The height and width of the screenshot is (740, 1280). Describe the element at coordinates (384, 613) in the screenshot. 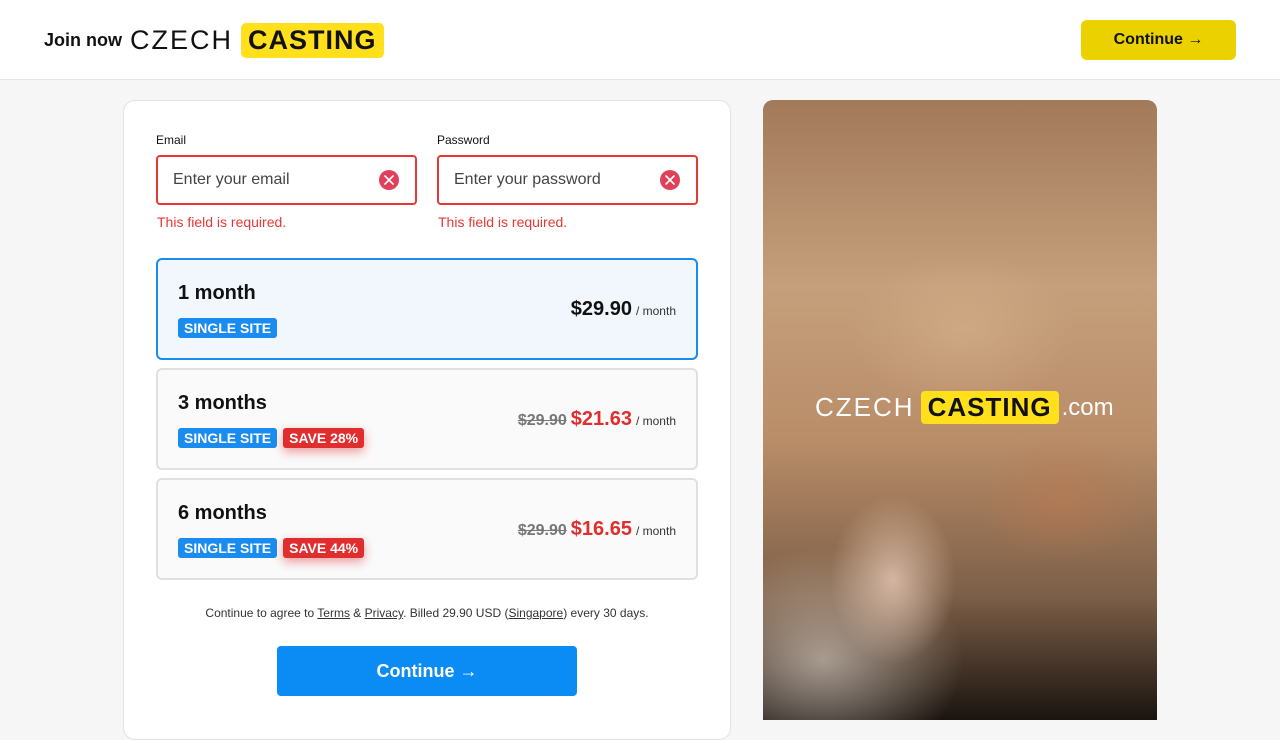

I see `privacy-link: Privacy` at that location.